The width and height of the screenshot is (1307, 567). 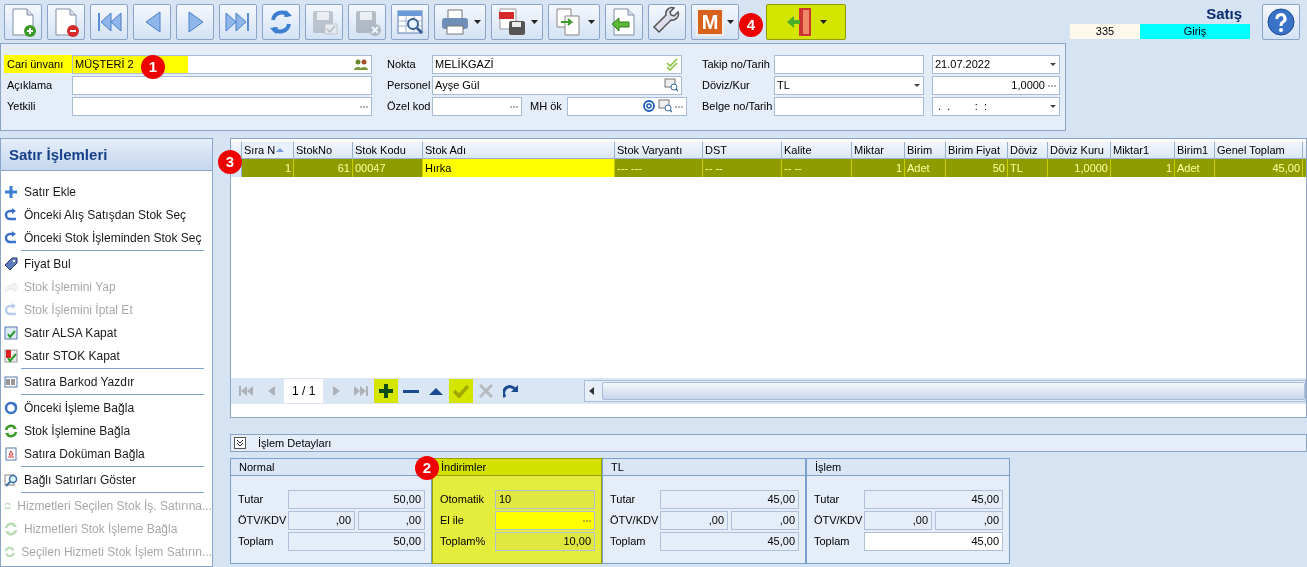 What do you see at coordinates (11, 355) in the screenshot?
I see `flag-check-icon` at bounding box center [11, 355].